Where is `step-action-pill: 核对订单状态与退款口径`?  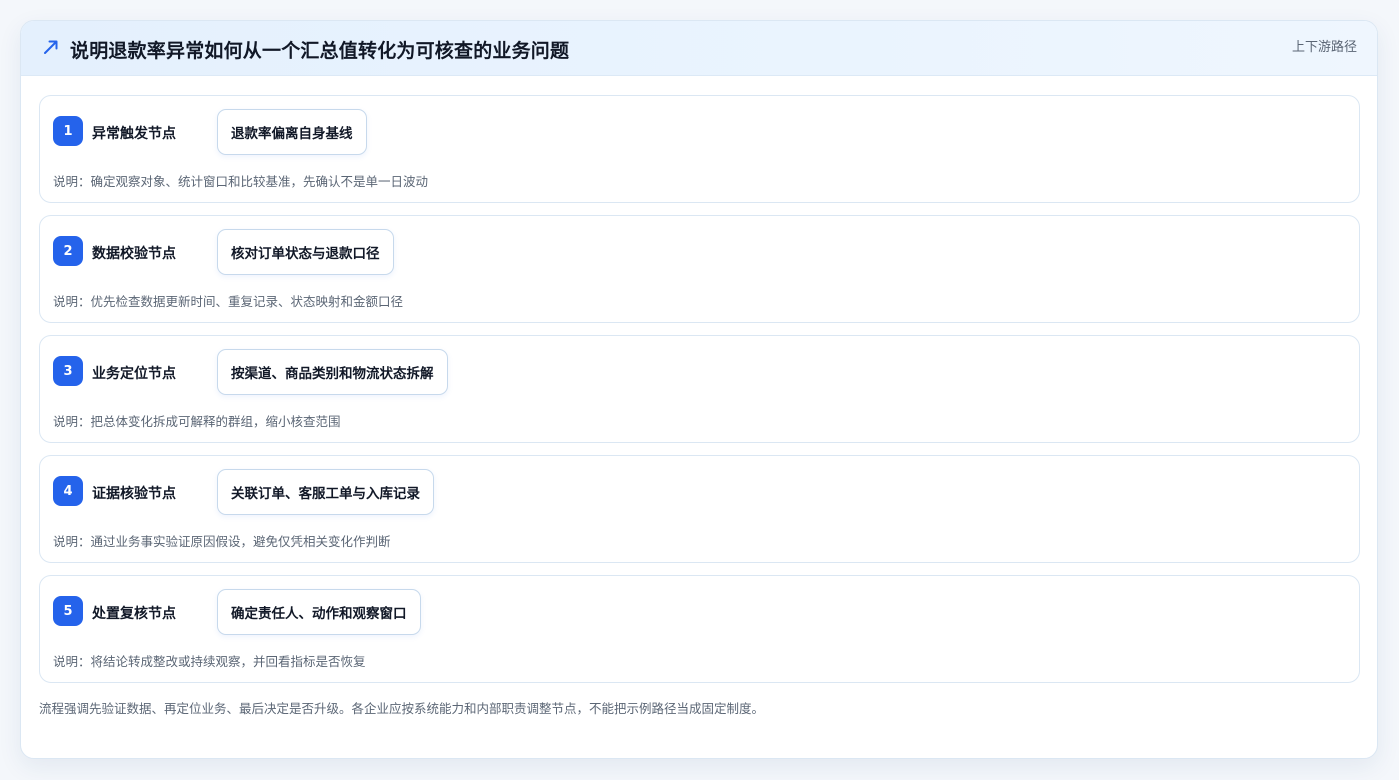
step-action-pill: 核对订单状态与退款口径 is located at coordinates (305, 252).